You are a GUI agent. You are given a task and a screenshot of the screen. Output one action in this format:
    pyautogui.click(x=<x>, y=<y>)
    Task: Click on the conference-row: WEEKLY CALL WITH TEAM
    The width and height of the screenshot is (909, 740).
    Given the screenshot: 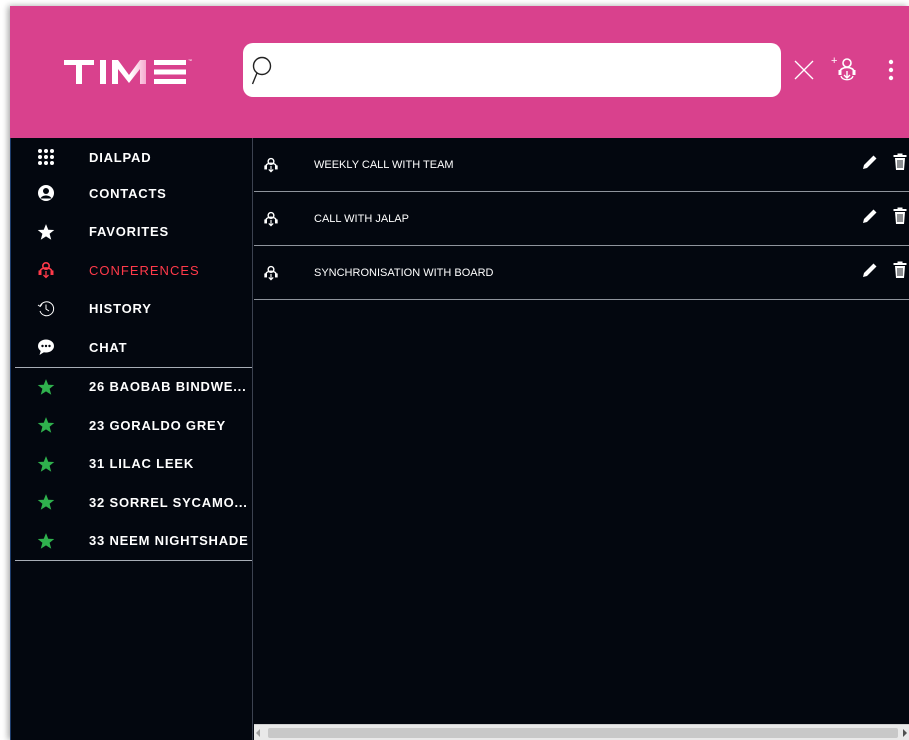 What is the action you would take?
    pyautogui.click(x=581, y=165)
    